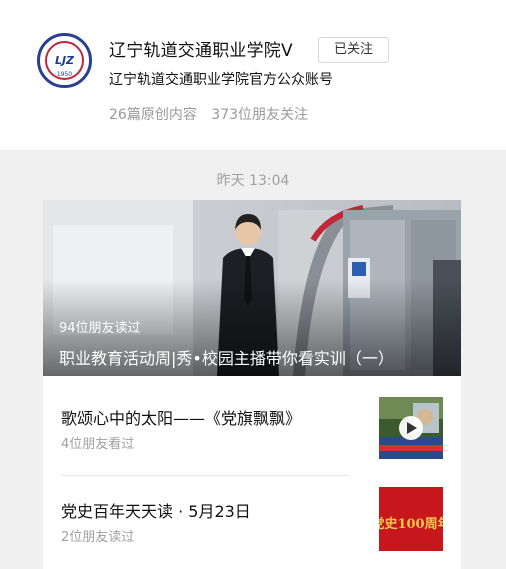 The image size is (506, 569). I want to click on featured-read-count: 94位朋友读过, so click(100, 328).